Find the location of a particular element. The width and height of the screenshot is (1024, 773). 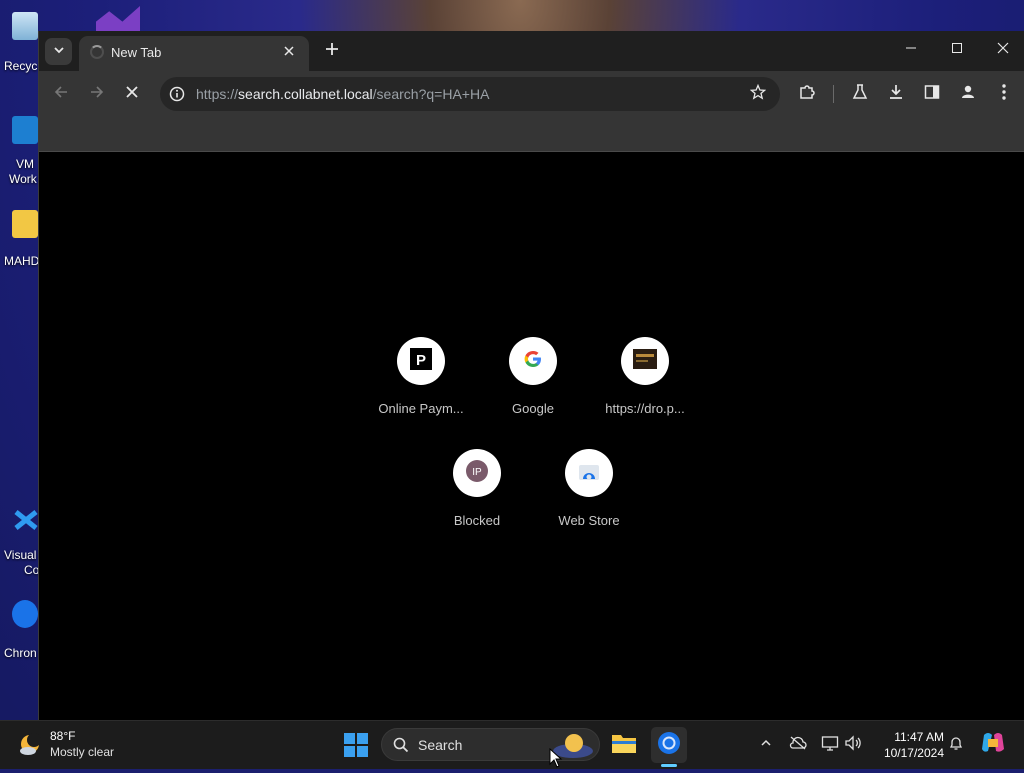

weather-temp: 88°F is located at coordinates (63, 736).